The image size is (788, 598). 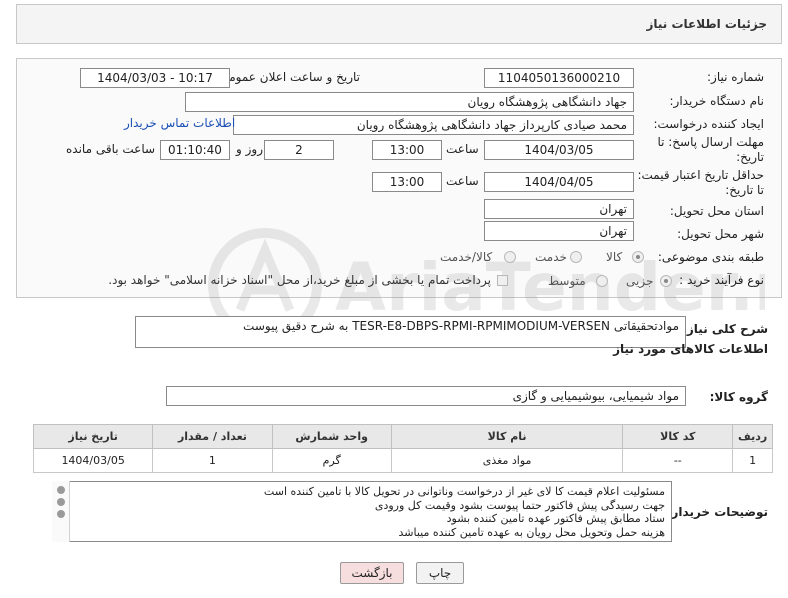 I want to click on goods-section-title: اطلاعات کالاهای مورد نیاز, so click(x=690, y=349).